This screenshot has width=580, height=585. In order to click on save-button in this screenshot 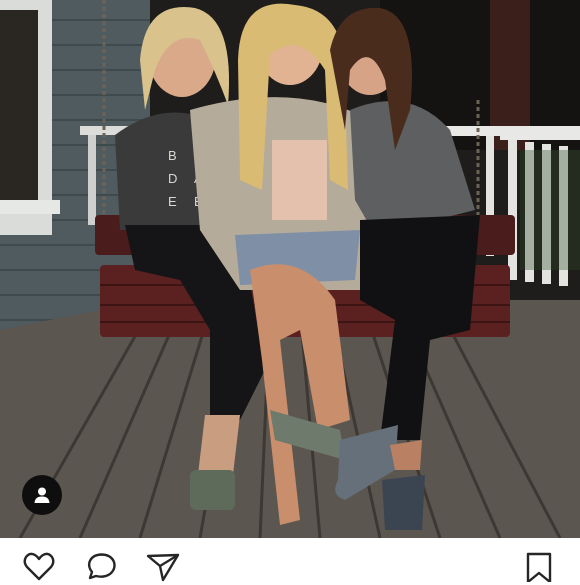, I will do `click(541, 568)`.